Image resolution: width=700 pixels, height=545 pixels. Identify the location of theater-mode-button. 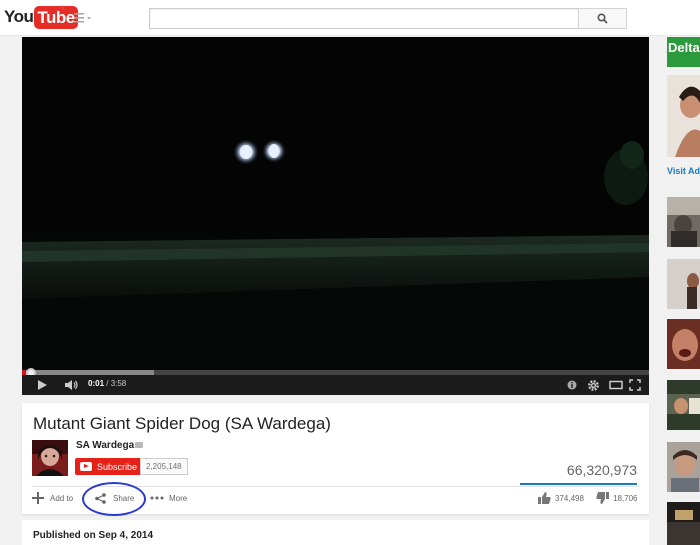
(616, 385).